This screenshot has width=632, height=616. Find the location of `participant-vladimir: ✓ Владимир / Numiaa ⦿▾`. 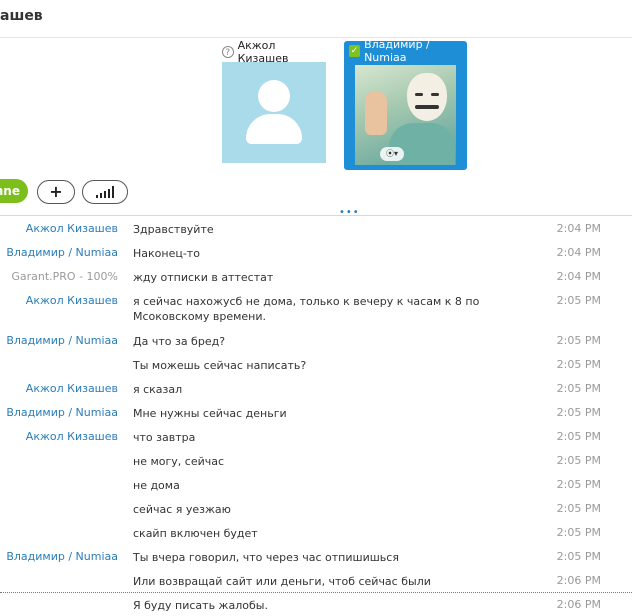

participant-vladimir: ✓ Владимир / Numiaa ⦿▾ is located at coordinates (405, 104).